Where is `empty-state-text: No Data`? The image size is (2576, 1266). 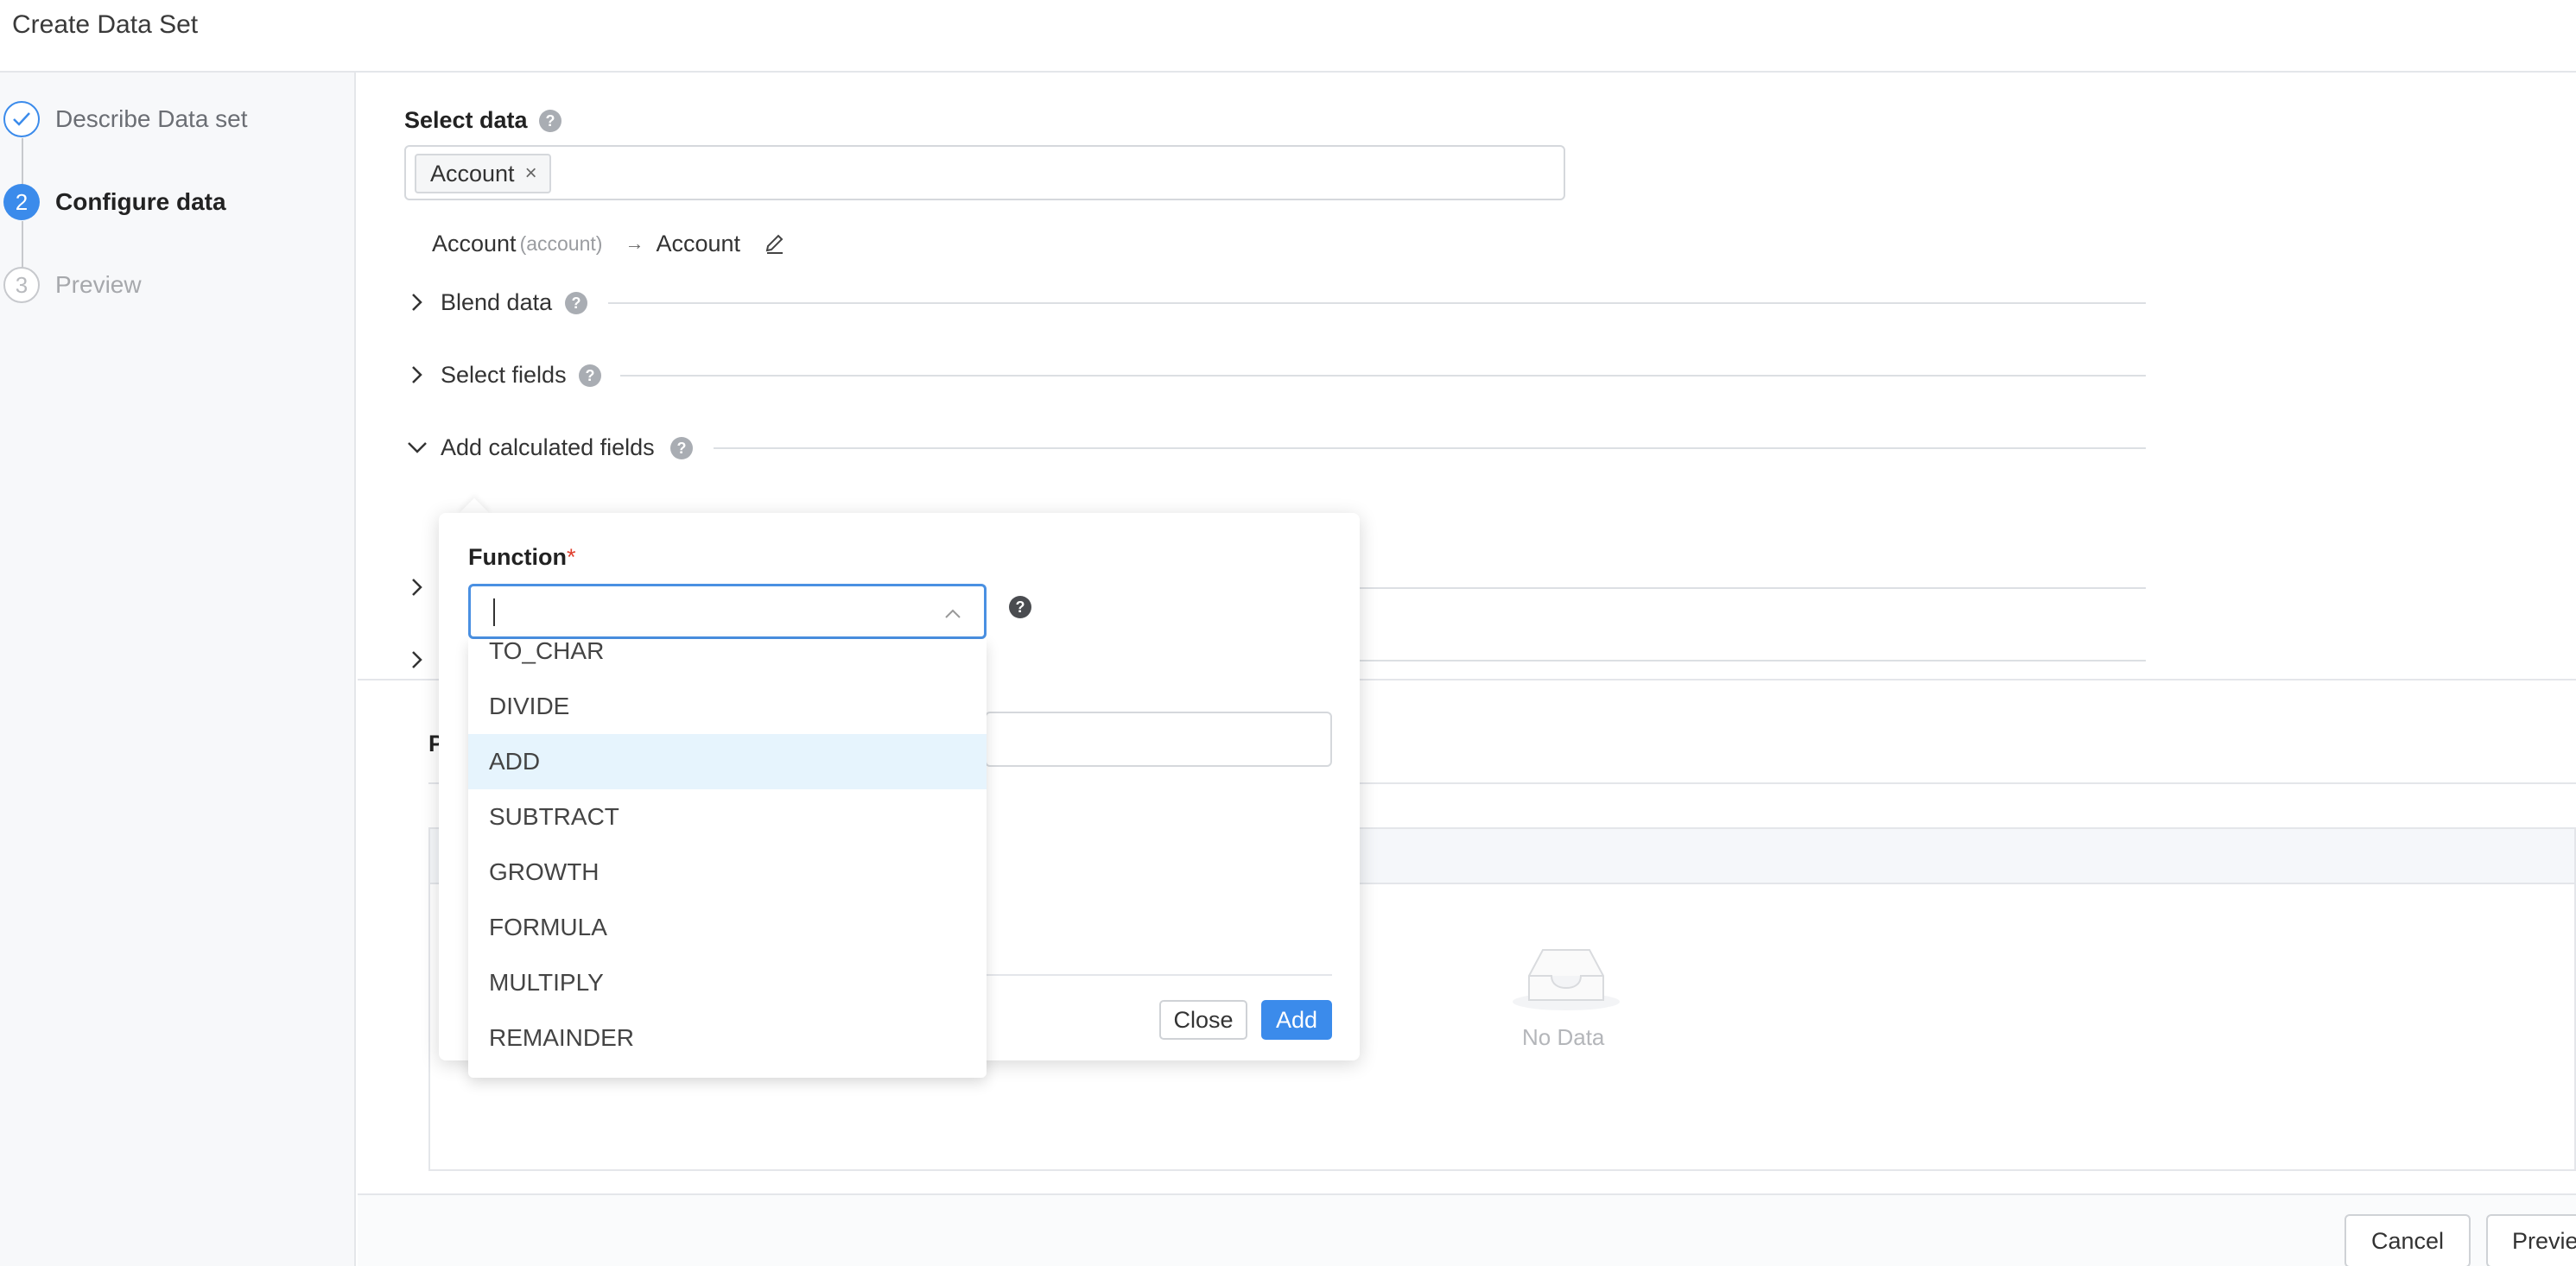
empty-state-text: No Data is located at coordinates (1563, 1037).